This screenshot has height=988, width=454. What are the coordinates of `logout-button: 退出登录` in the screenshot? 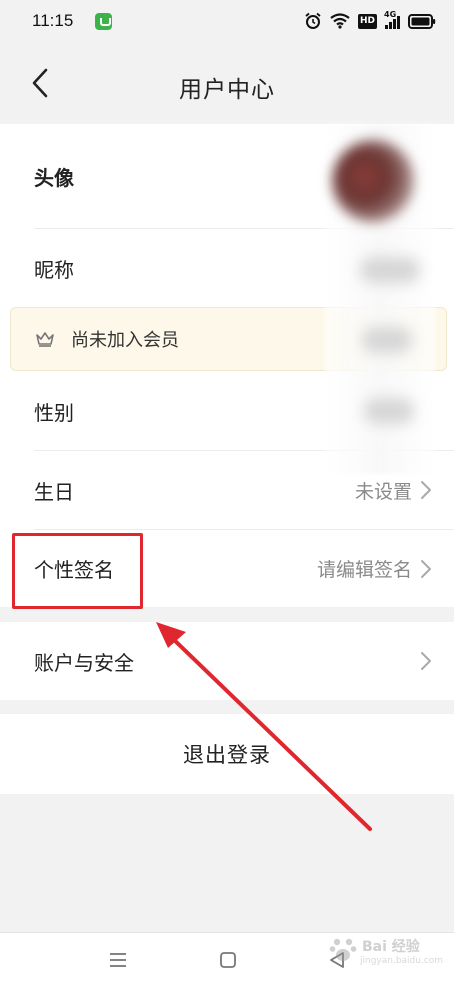 It's located at (227, 754).